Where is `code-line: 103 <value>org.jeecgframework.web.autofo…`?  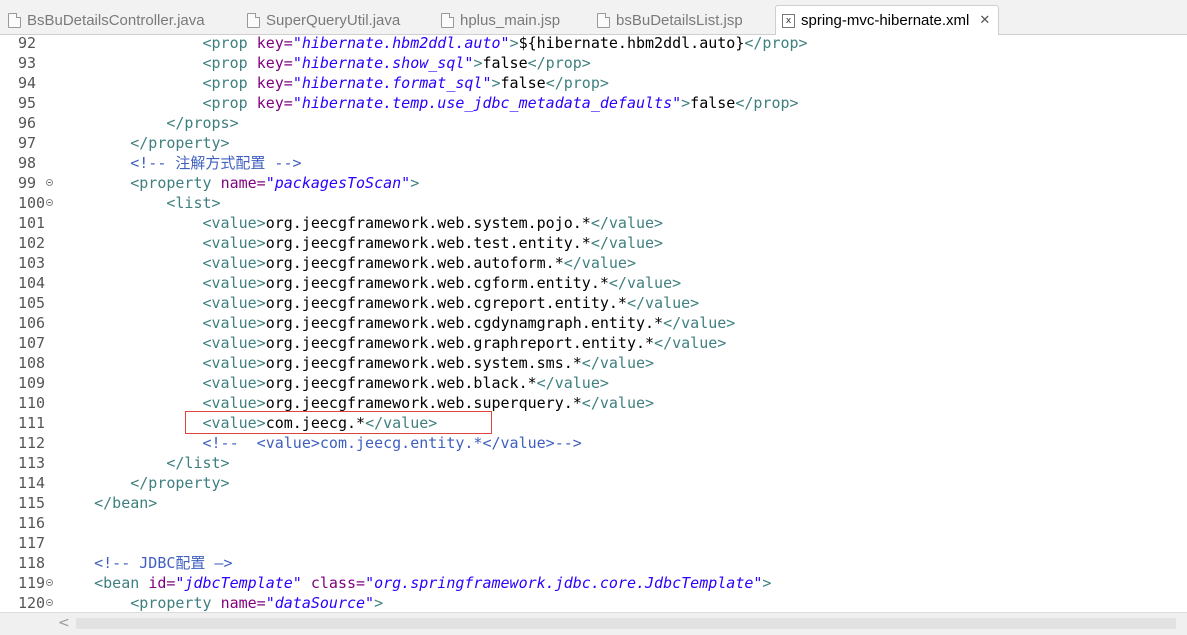
code-line: 103 <value>org.jeecgframework.web.autofo… is located at coordinates (593, 263).